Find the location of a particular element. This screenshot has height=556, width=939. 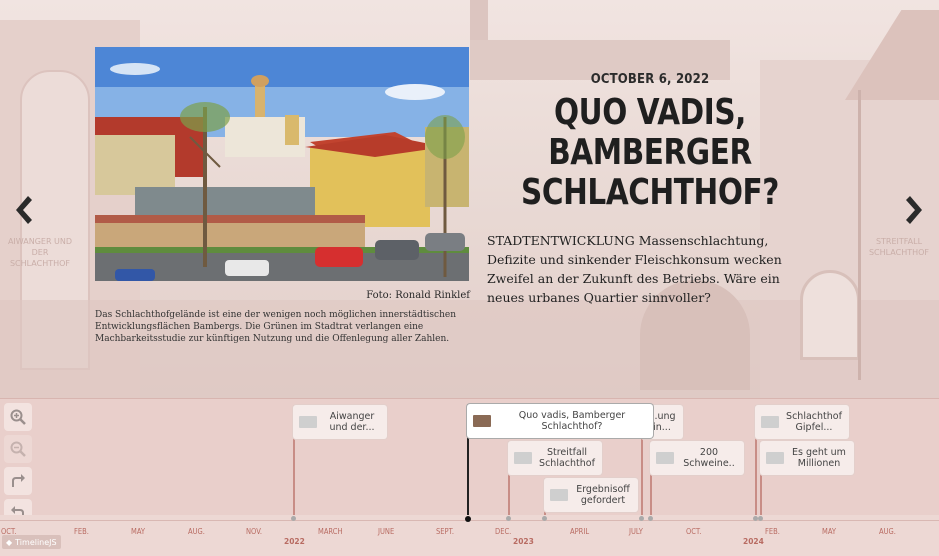

tick-label: SEPT. is located at coordinates (445, 531).